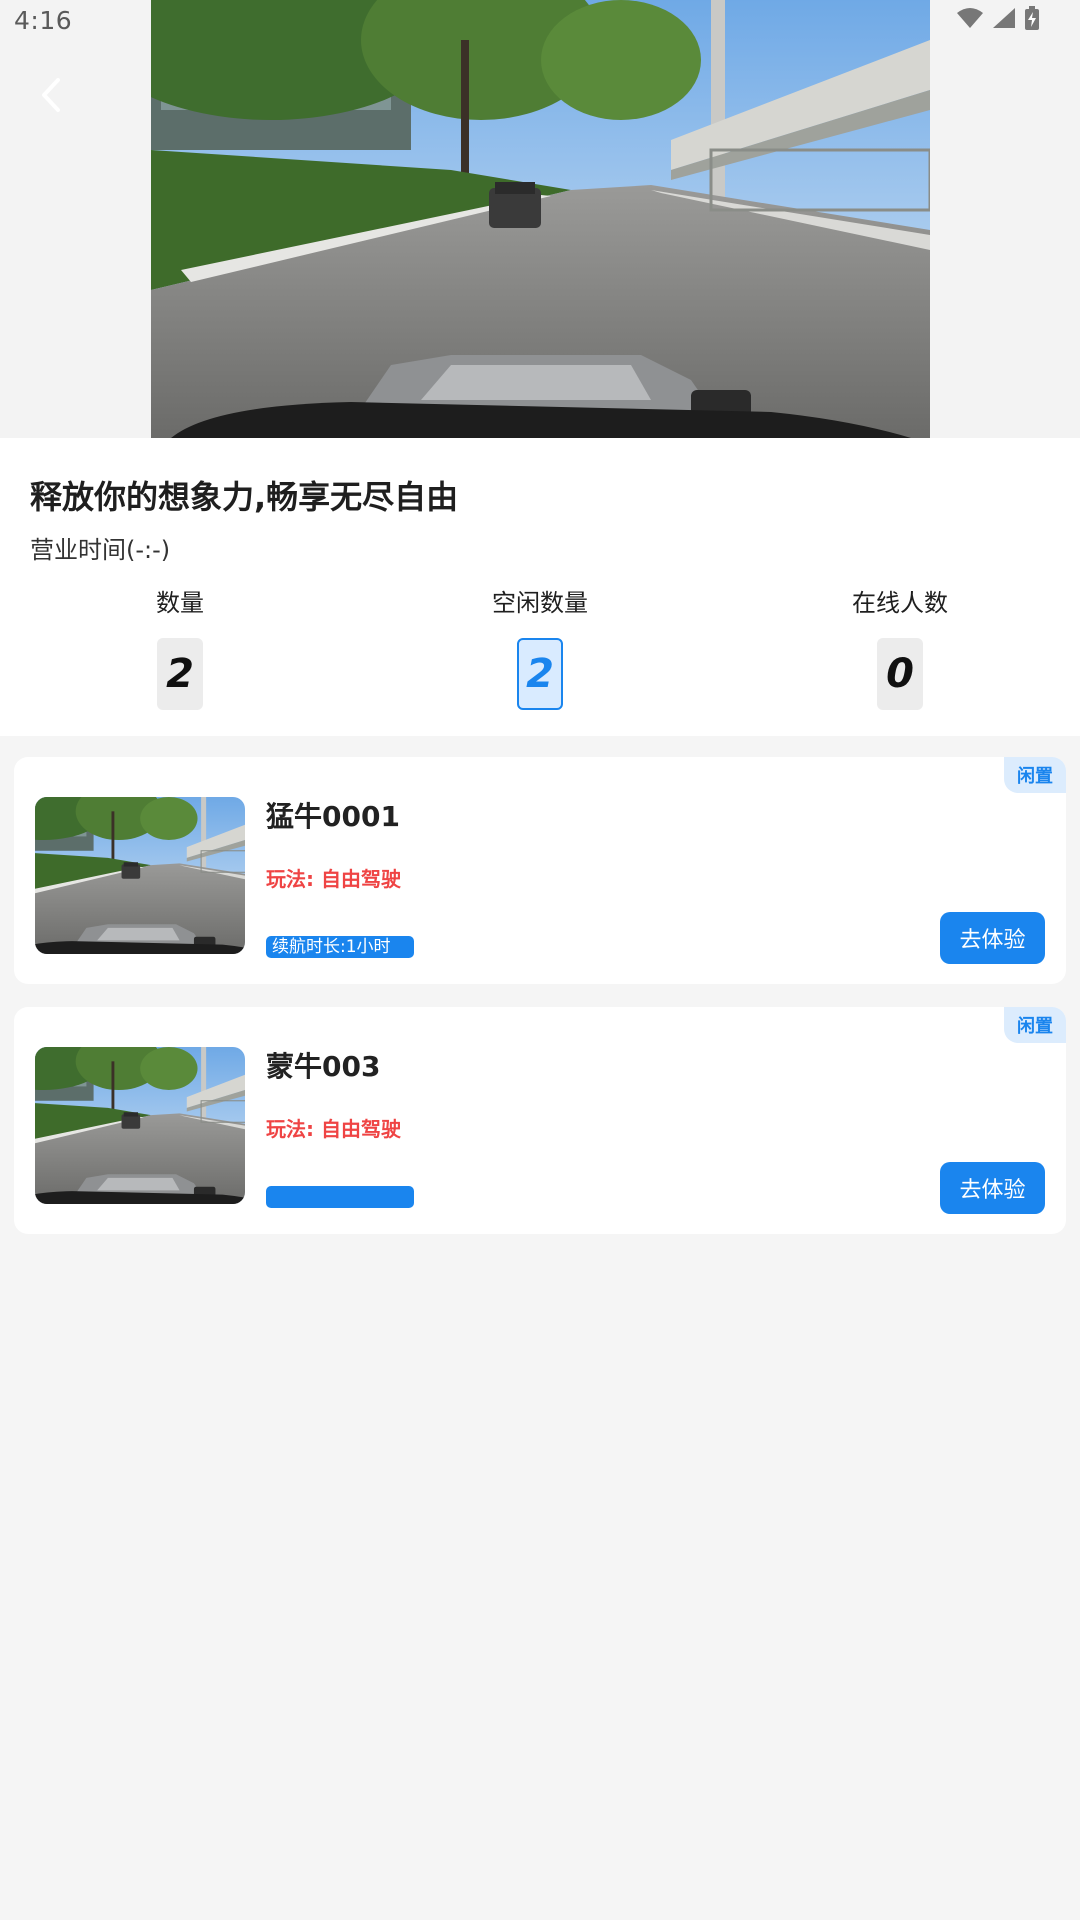 The image size is (1080, 1920). I want to click on cellular-signal-icon, so click(1004, 18).